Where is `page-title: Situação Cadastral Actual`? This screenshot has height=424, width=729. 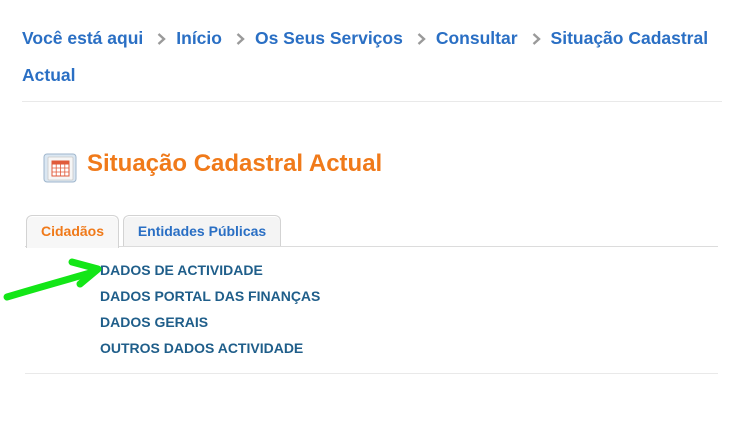 page-title: Situação Cadastral Actual is located at coordinates (235, 163).